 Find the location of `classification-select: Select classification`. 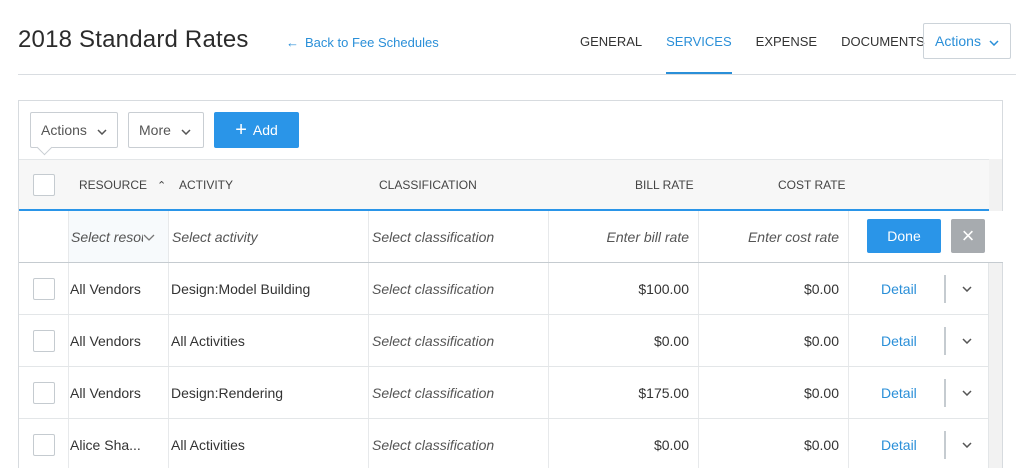

classification-select: Select classification is located at coordinates (459, 236).